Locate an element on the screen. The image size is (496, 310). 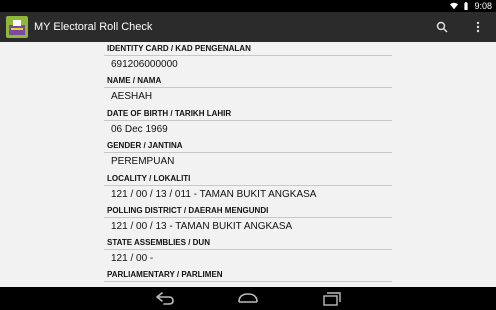
field-parliamentary: PARLIAMENTARY / PARLIMEN is located at coordinates (248, 277).